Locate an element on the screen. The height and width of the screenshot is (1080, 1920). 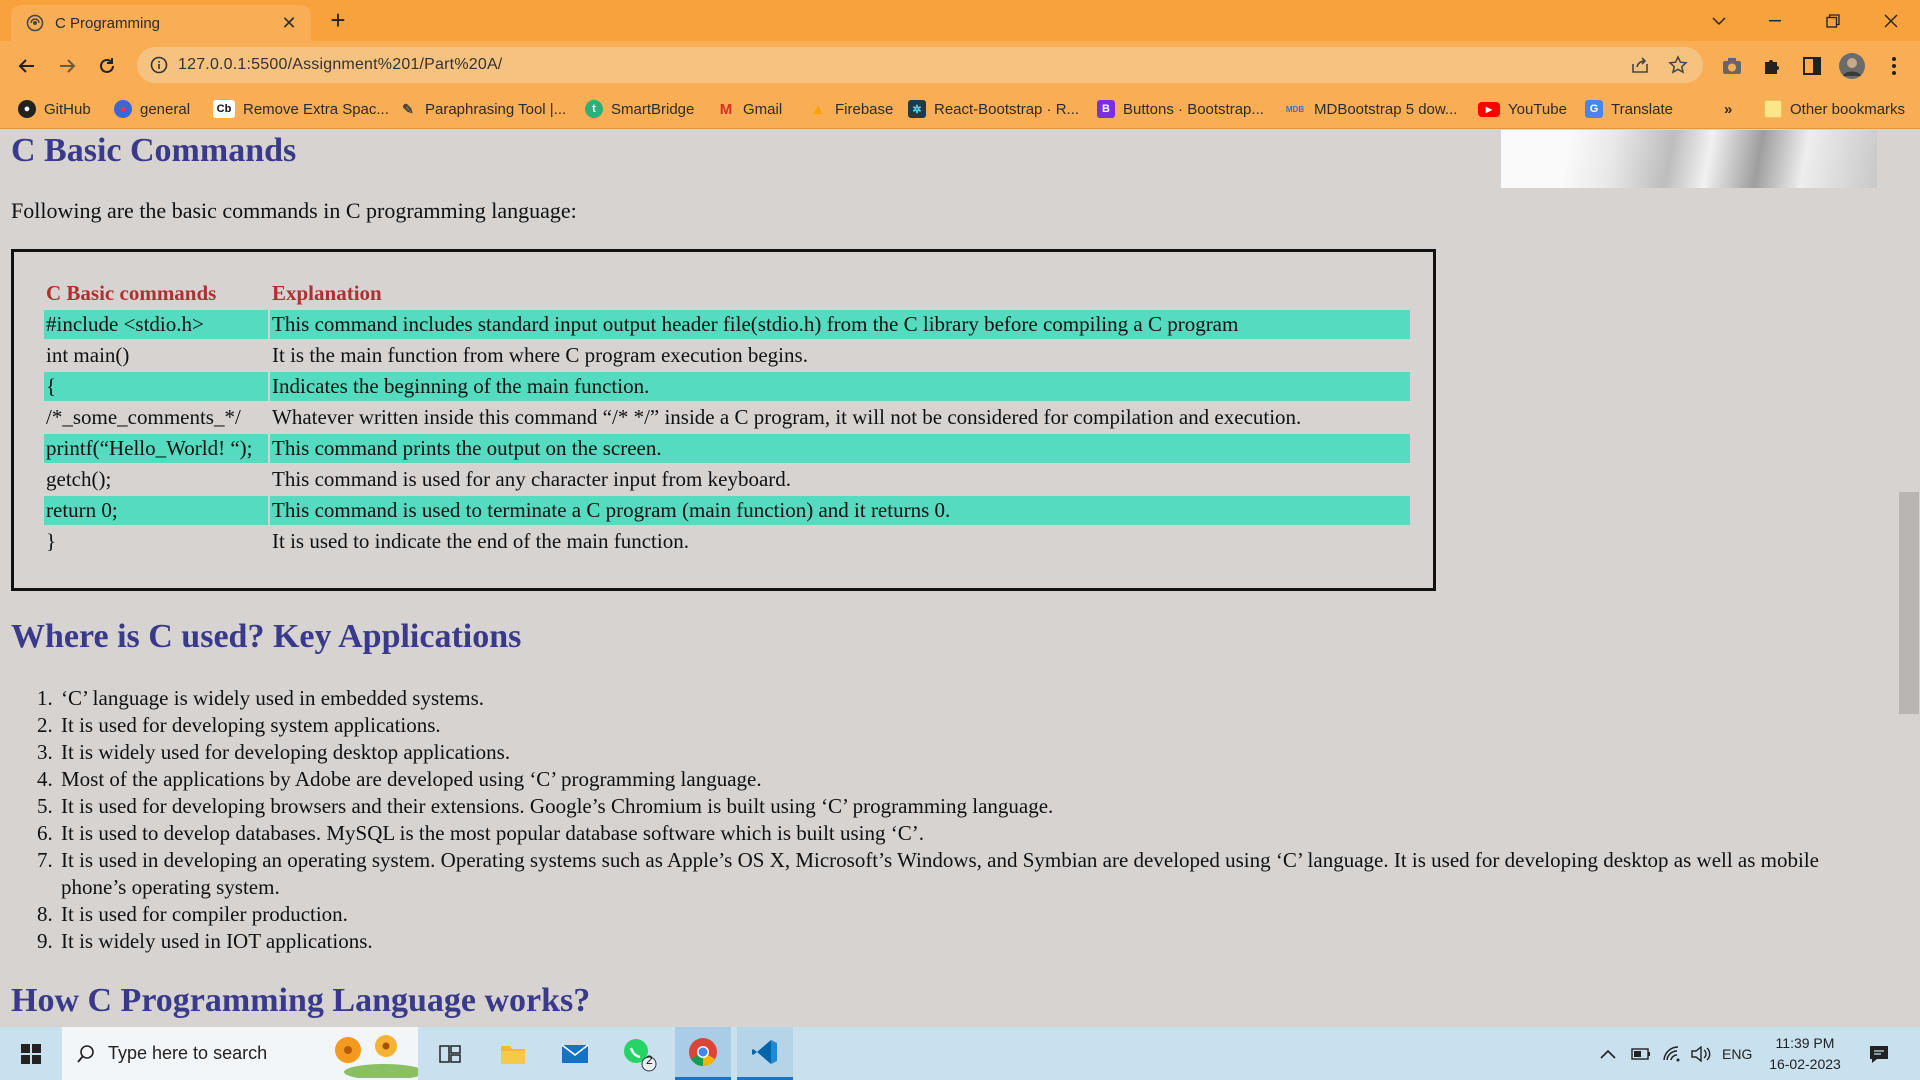
share-icon is located at coordinates (1640, 65).